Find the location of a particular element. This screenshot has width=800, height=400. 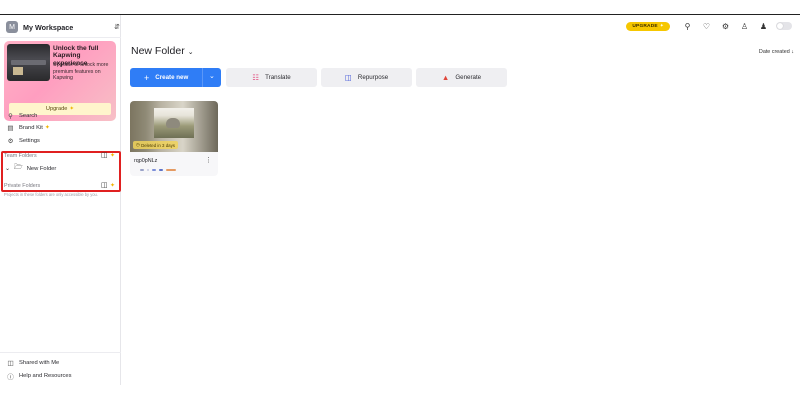

project-meta is located at coordinates (158, 170).